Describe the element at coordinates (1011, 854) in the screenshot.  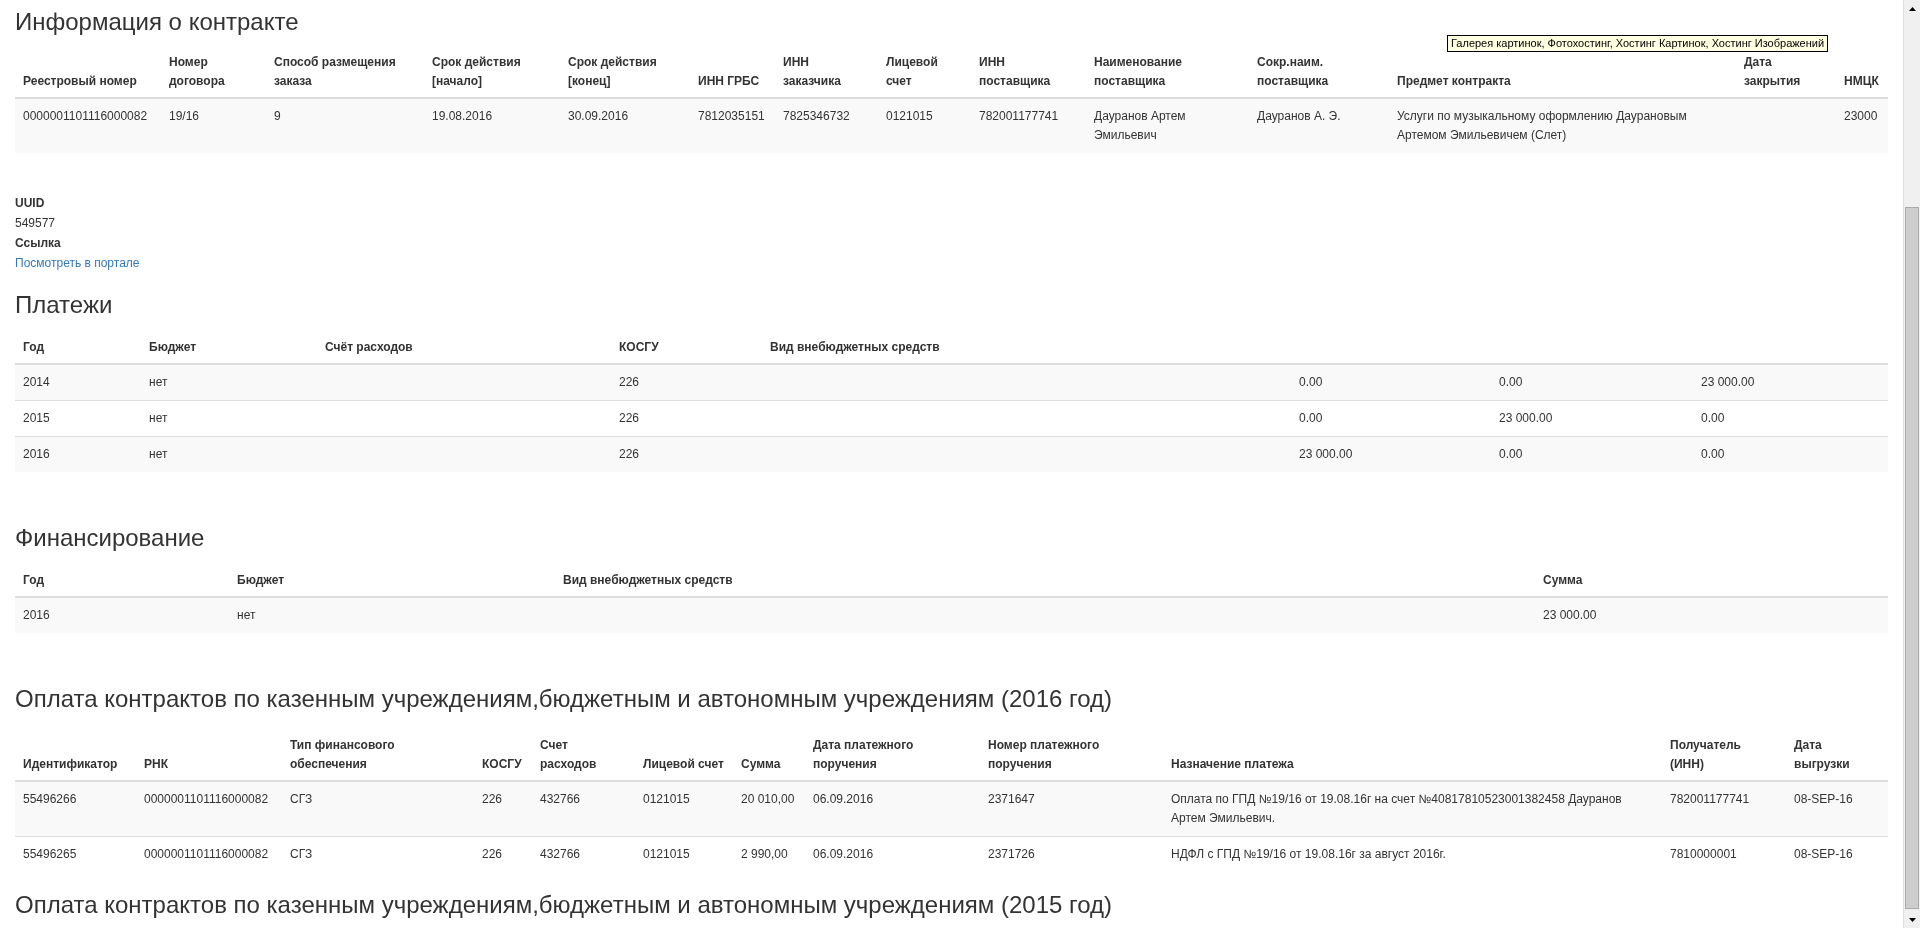
I see `table-cell: 2371726` at that location.